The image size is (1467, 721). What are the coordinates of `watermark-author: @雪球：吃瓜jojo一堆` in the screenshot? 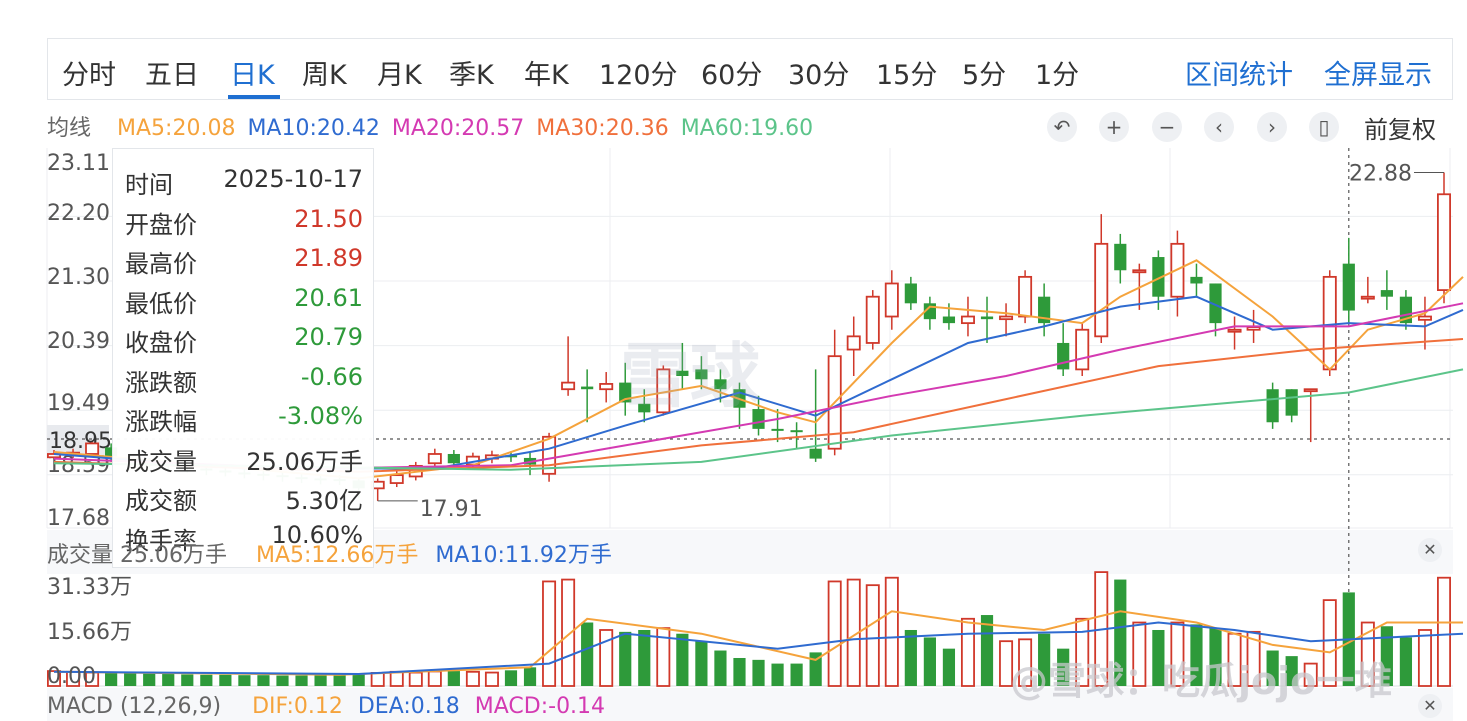 It's located at (1201, 681).